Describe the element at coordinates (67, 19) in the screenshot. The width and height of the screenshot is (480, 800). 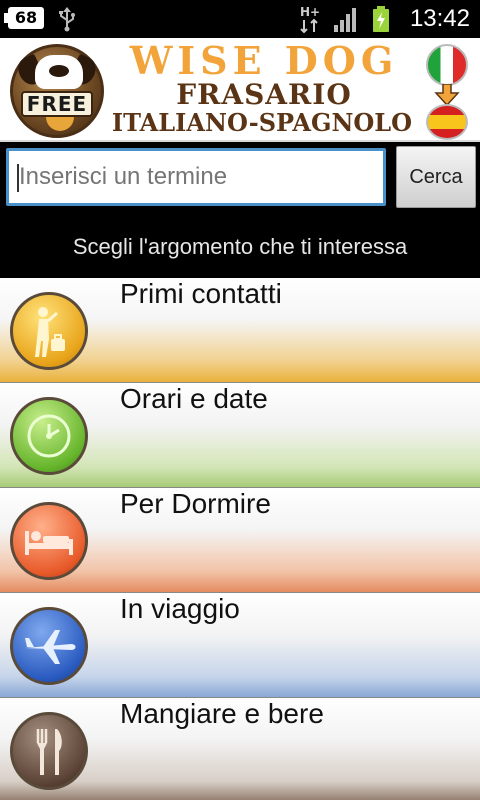
I see `usb-icon` at that location.